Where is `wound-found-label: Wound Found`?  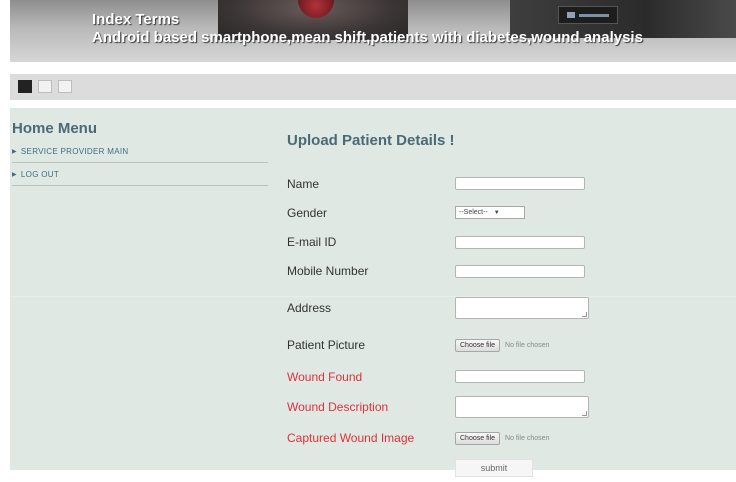
wound-found-label: Wound Found is located at coordinates (325, 377).